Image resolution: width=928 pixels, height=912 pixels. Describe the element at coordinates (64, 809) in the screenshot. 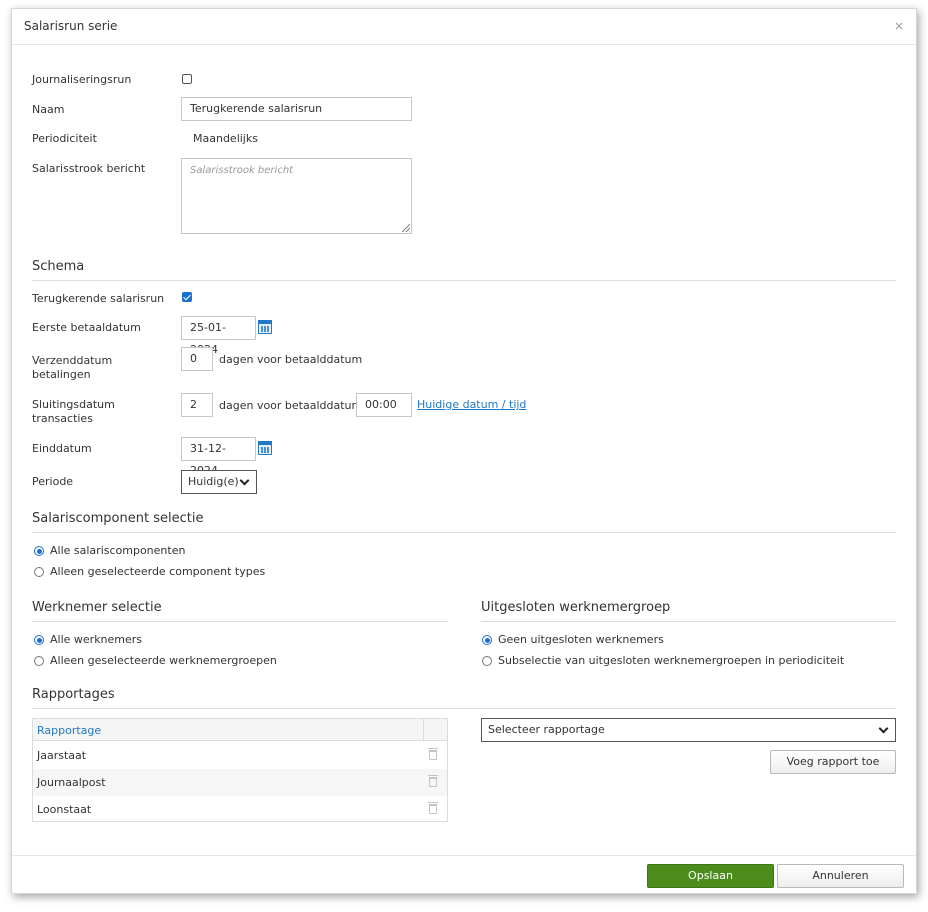

I see `rapportage-name: Loonstaat` at that location.